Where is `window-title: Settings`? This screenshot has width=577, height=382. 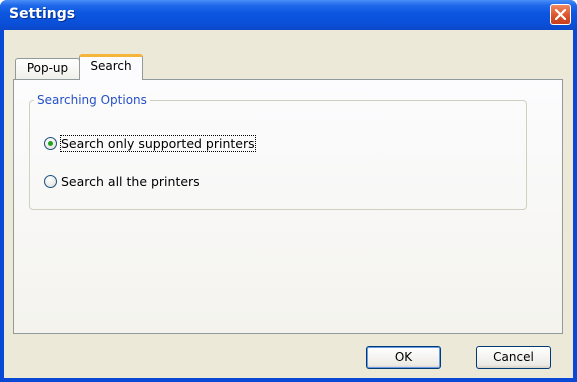 window-title: Settings is located at coordinates (42, 14).